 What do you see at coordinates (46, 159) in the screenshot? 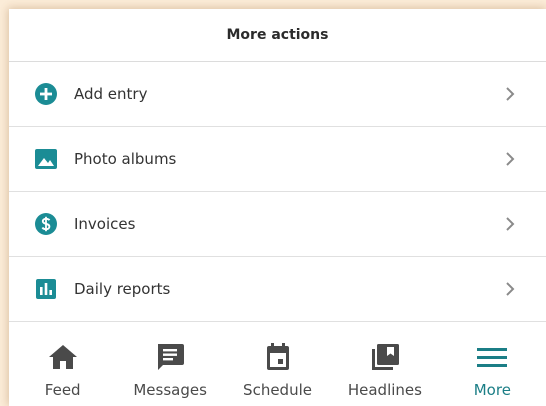
I see `photo-icon` at bounding box center [46, 159].